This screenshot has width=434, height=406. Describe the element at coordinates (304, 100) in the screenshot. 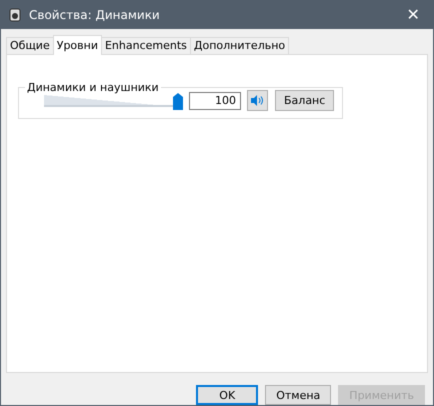

I see `balance-button: Баланс` at that location.